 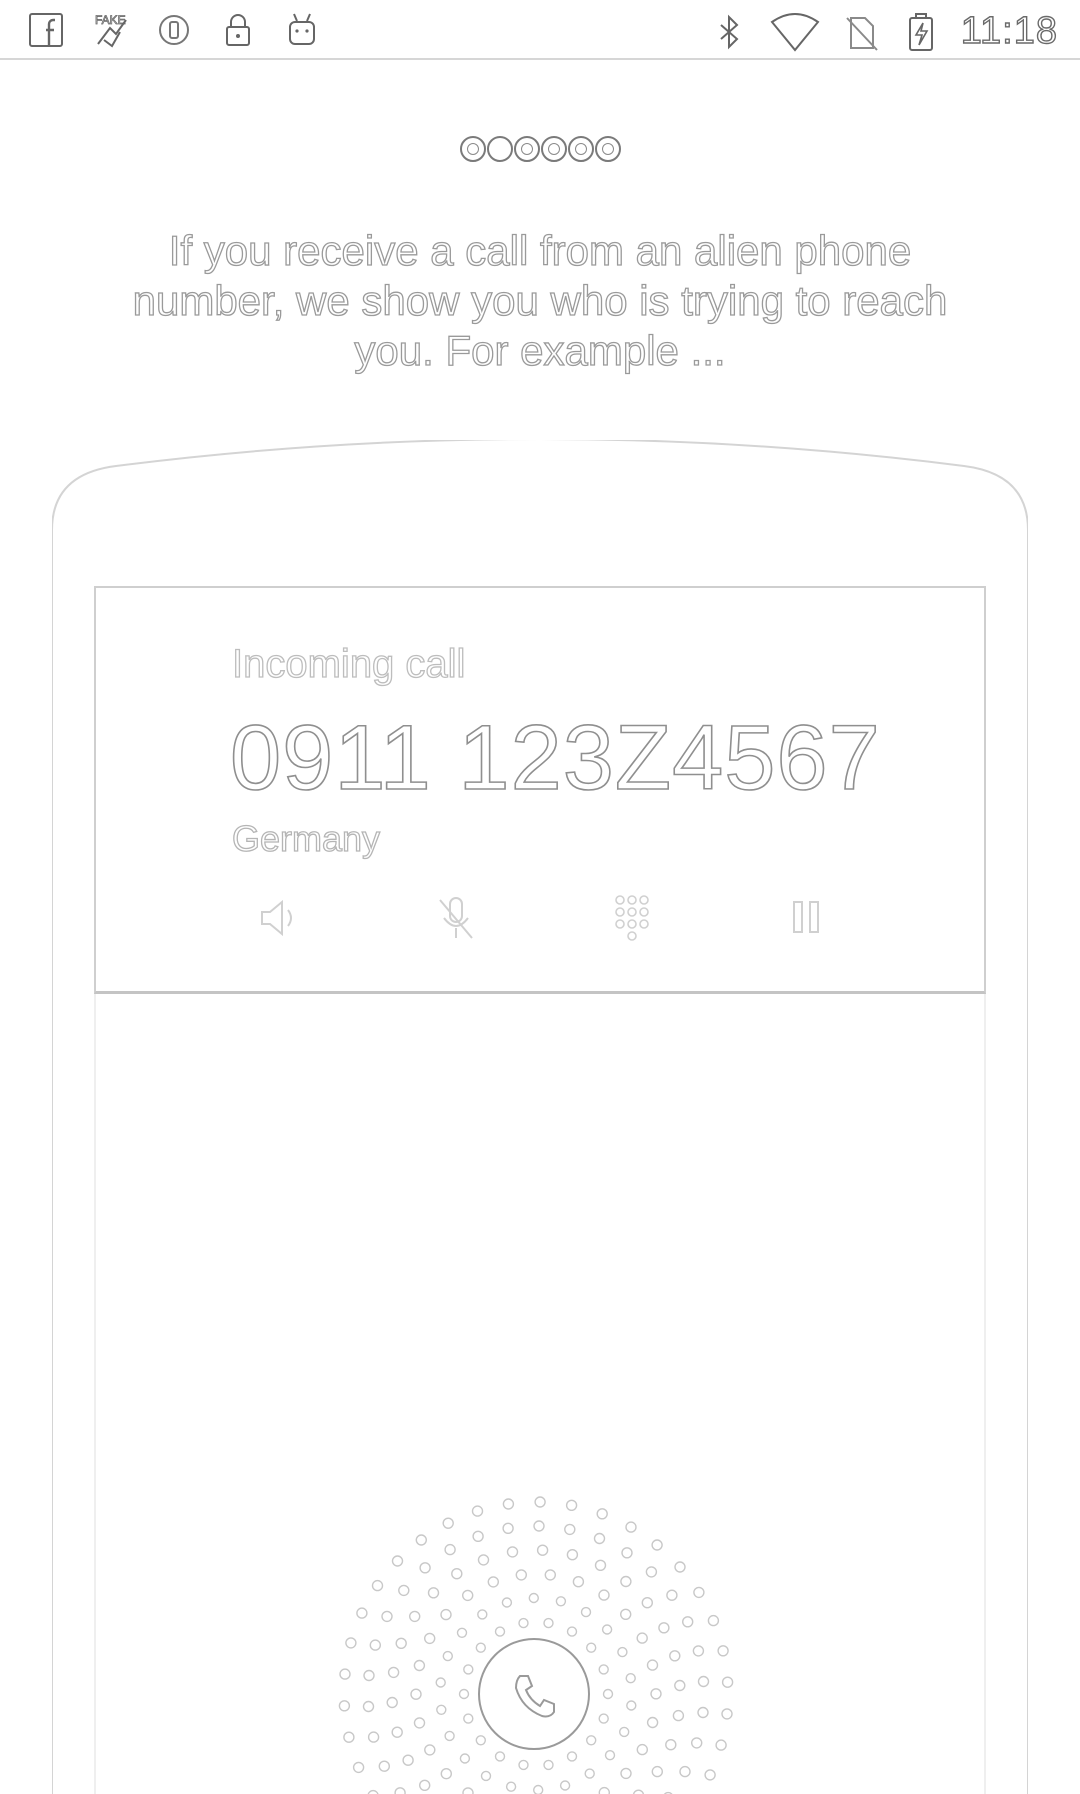 I want to click on facebook-icon, so click(x=46, y=30).